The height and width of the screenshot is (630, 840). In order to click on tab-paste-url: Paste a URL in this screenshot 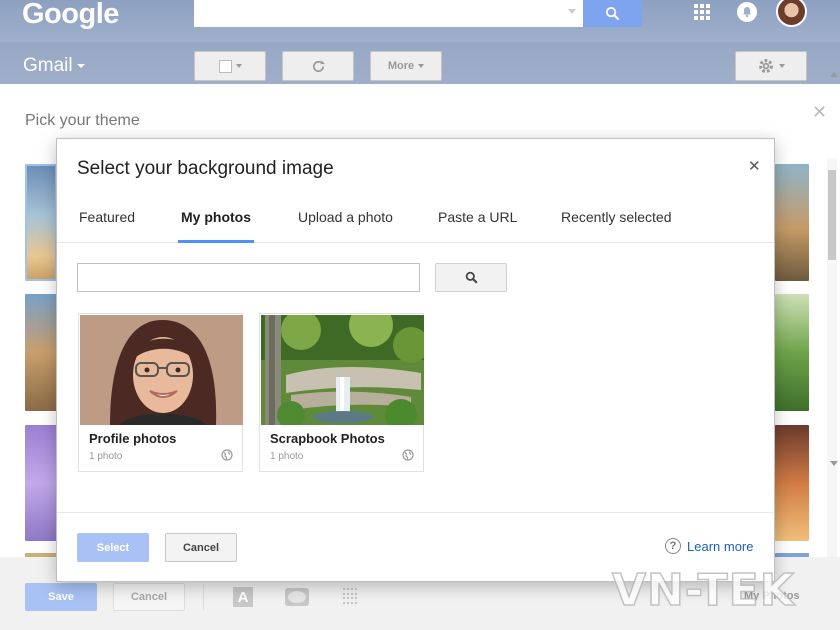, I will do `click(477, 226)`.